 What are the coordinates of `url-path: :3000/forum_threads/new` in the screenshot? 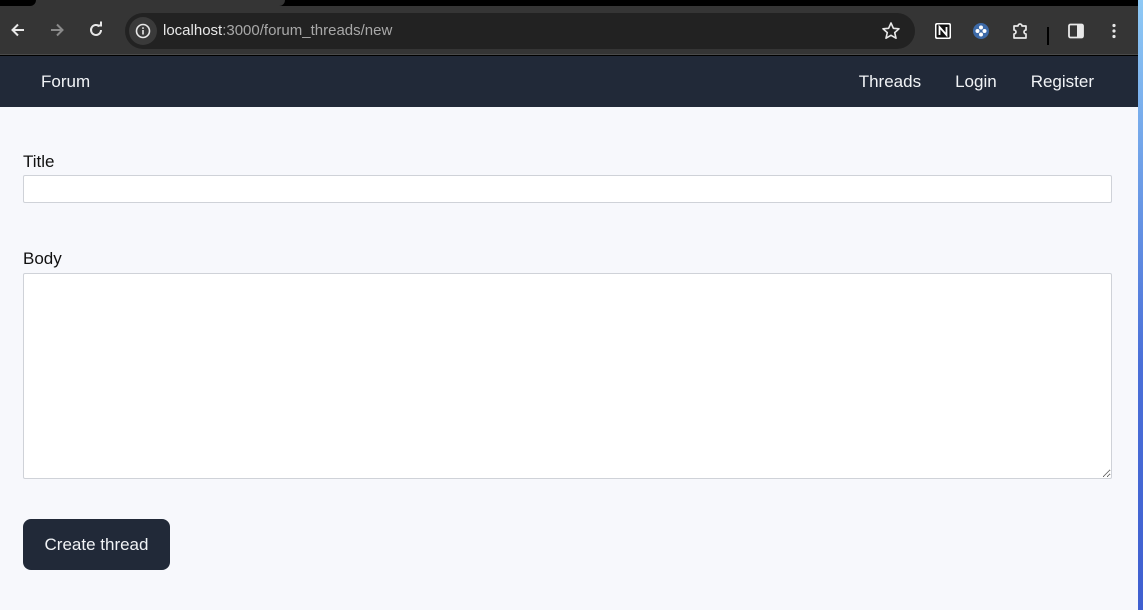 It's located at (307, 30).